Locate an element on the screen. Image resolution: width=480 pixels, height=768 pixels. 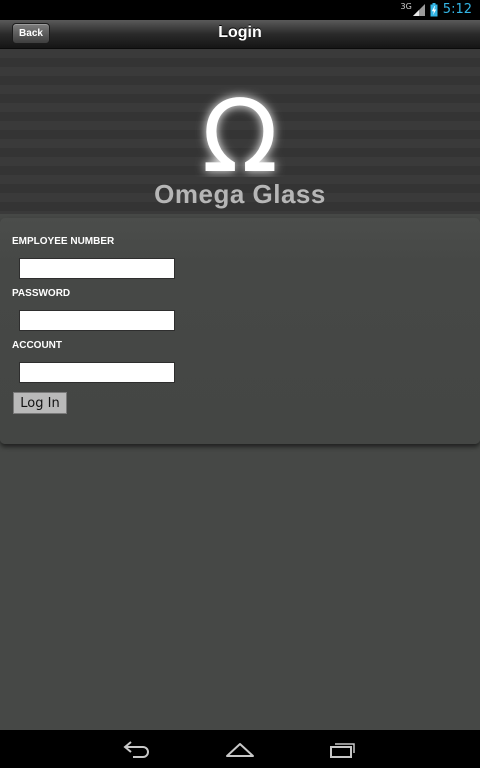
system-recent-apps-button is located at coordinates (342, 749).